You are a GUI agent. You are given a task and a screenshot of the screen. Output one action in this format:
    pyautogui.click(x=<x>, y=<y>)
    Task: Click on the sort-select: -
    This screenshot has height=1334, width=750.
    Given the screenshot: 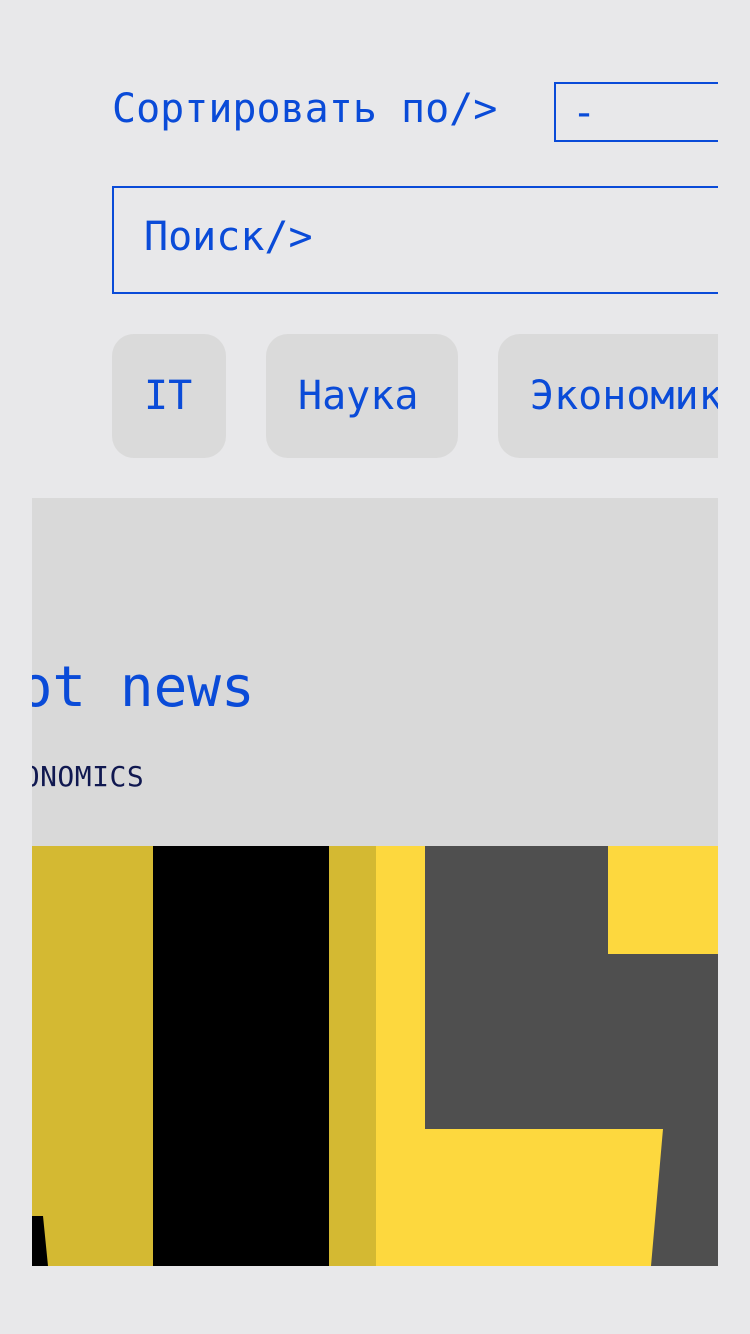 What is the action you would take?
    pyautogui.click(x=636, y=112)
    